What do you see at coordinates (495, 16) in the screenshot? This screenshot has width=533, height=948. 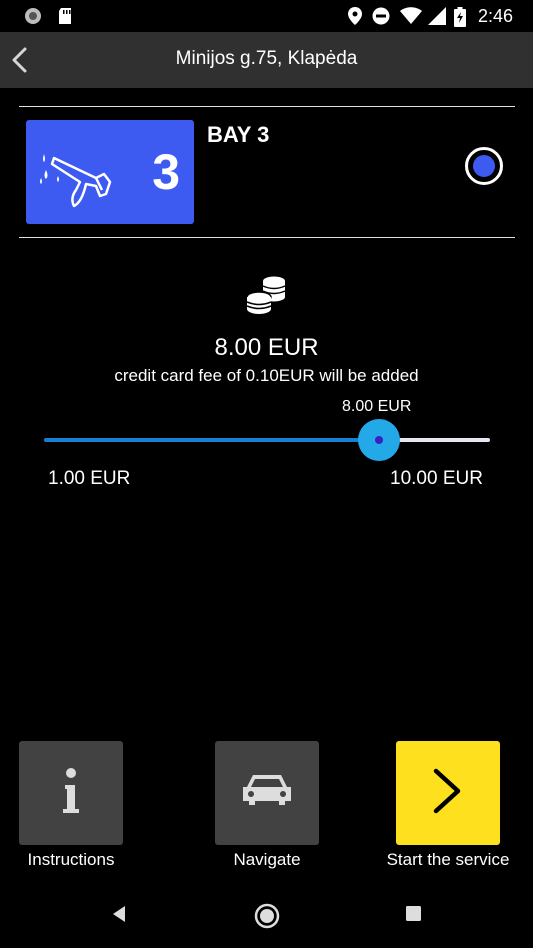 I see `status-time: 2:46` at bounding box center [495, 16].